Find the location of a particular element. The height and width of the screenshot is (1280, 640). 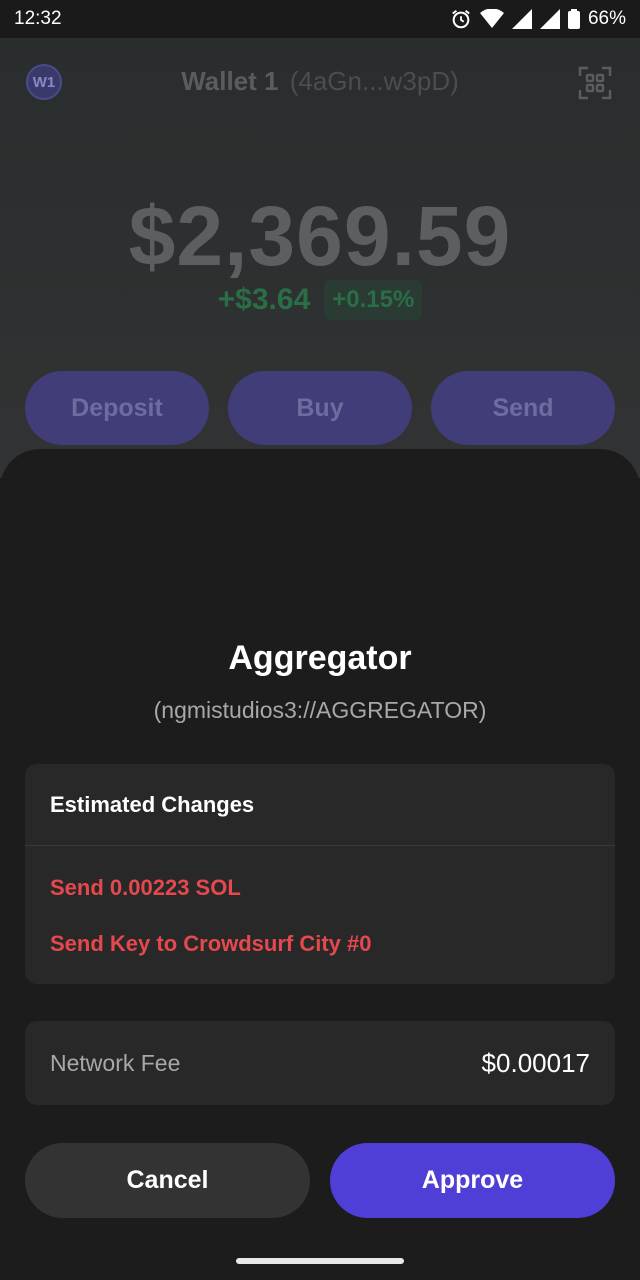

requesting-app-name: Aggregator is located at coordinates (320, 658).